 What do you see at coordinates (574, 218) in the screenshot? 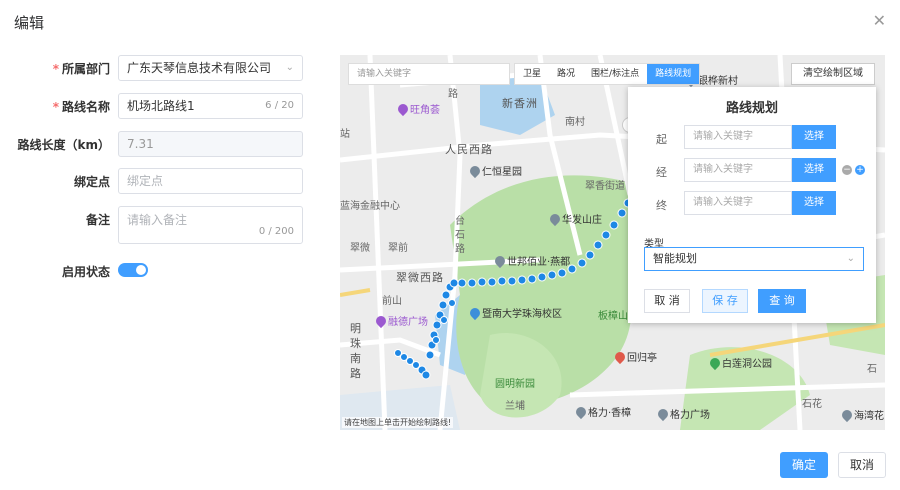
I see `poi-huafa: 华发山庄` at bounding box center [574, 218].